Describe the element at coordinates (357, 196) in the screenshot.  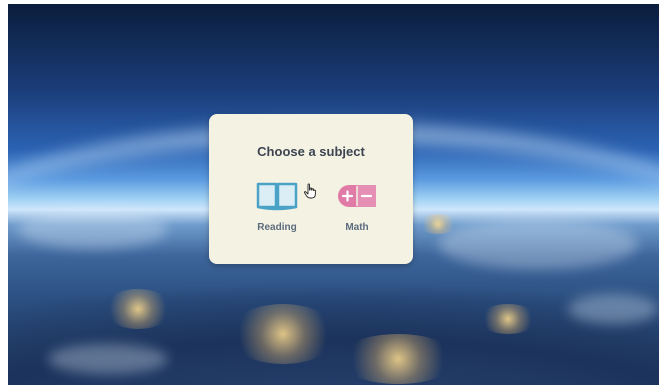
I see `plus-minus-icon` at that location.